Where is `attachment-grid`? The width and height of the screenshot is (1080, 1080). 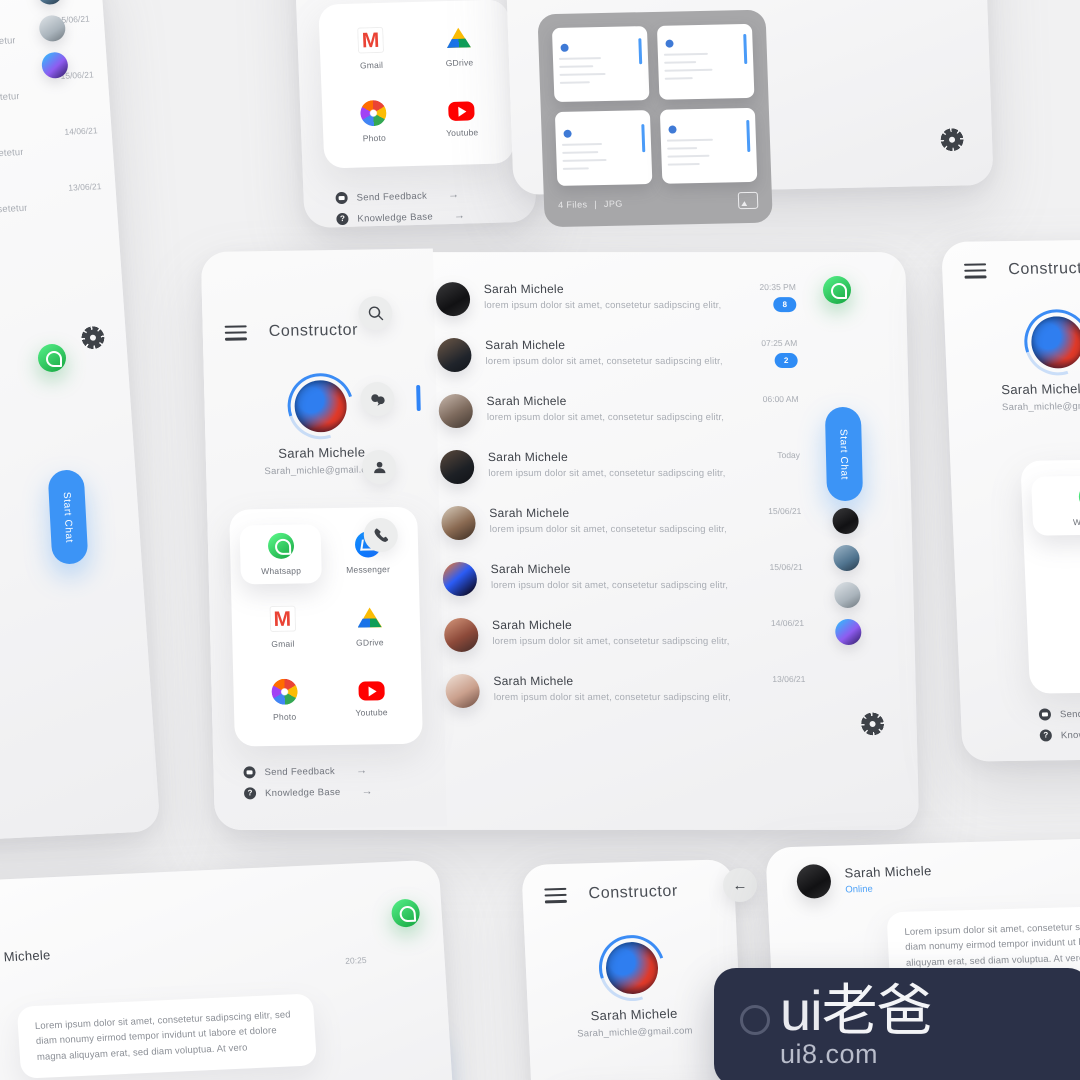
attachment-grid is located at coordinates (654, 104).